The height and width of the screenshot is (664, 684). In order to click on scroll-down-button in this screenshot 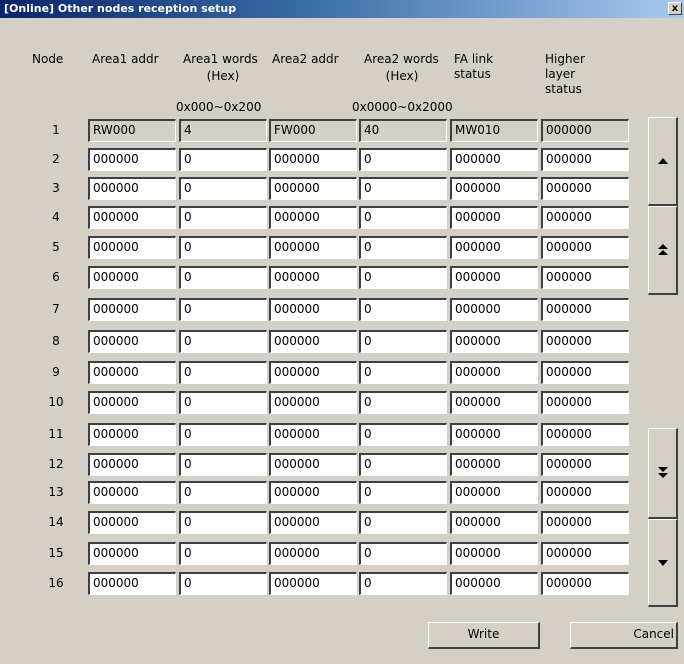, I will do `click(663, 563)`.